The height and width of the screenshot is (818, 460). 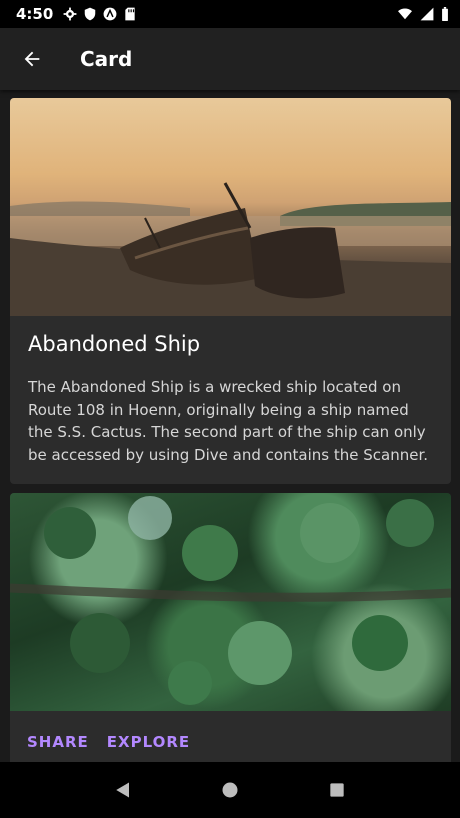 I want to click on signal-icon, so click(x=427, y=14).